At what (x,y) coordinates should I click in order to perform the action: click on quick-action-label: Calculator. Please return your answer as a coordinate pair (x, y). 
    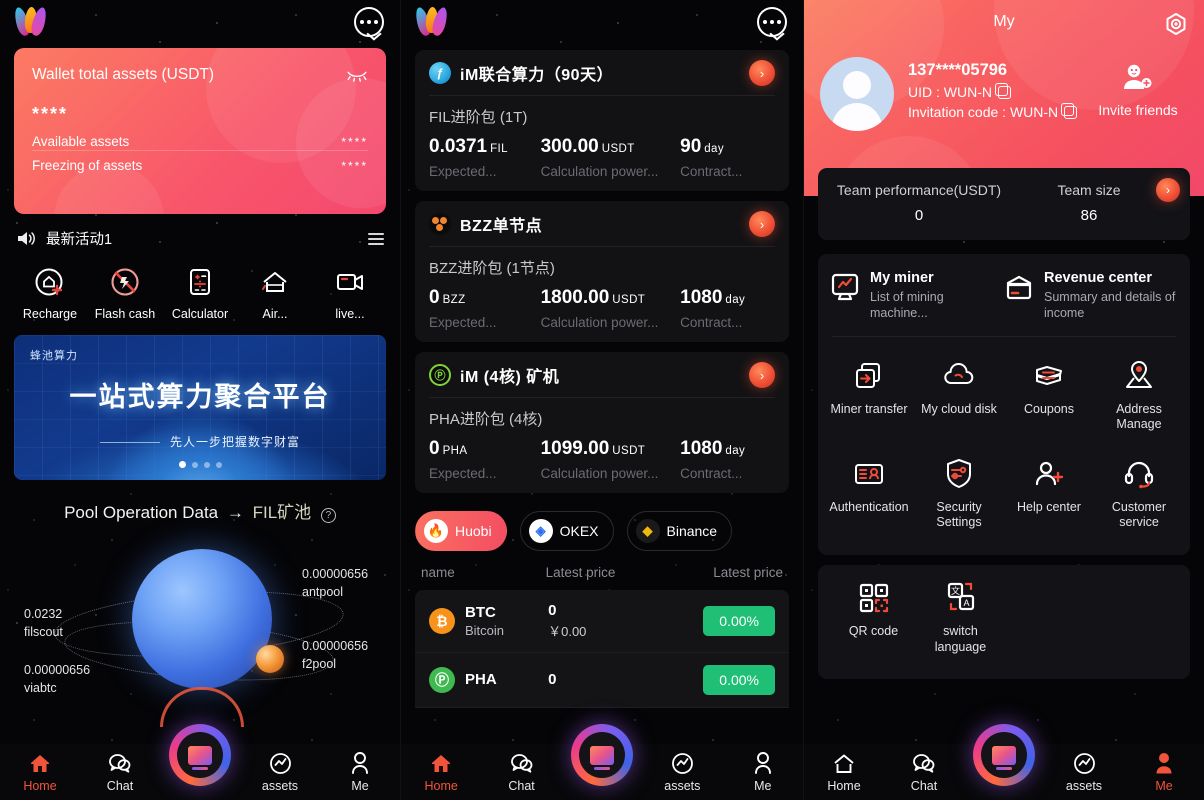
    Looking at the image, I should click on (200, 314).